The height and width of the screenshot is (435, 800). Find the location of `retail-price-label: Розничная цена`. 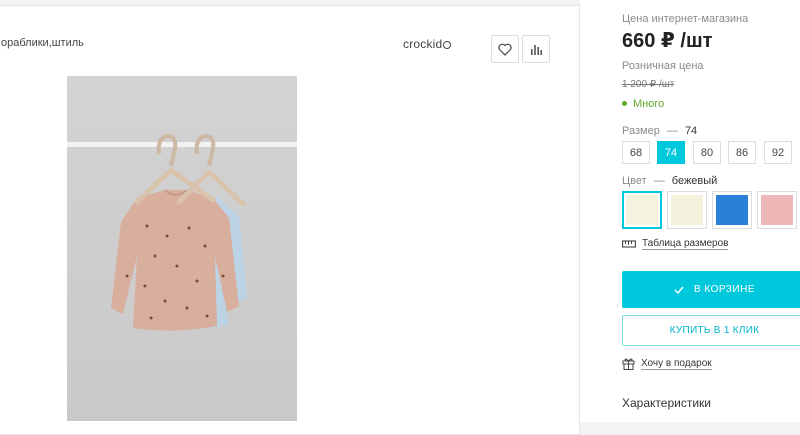

retail-price-label: Розничная цена is located at coordinates (663, 66).